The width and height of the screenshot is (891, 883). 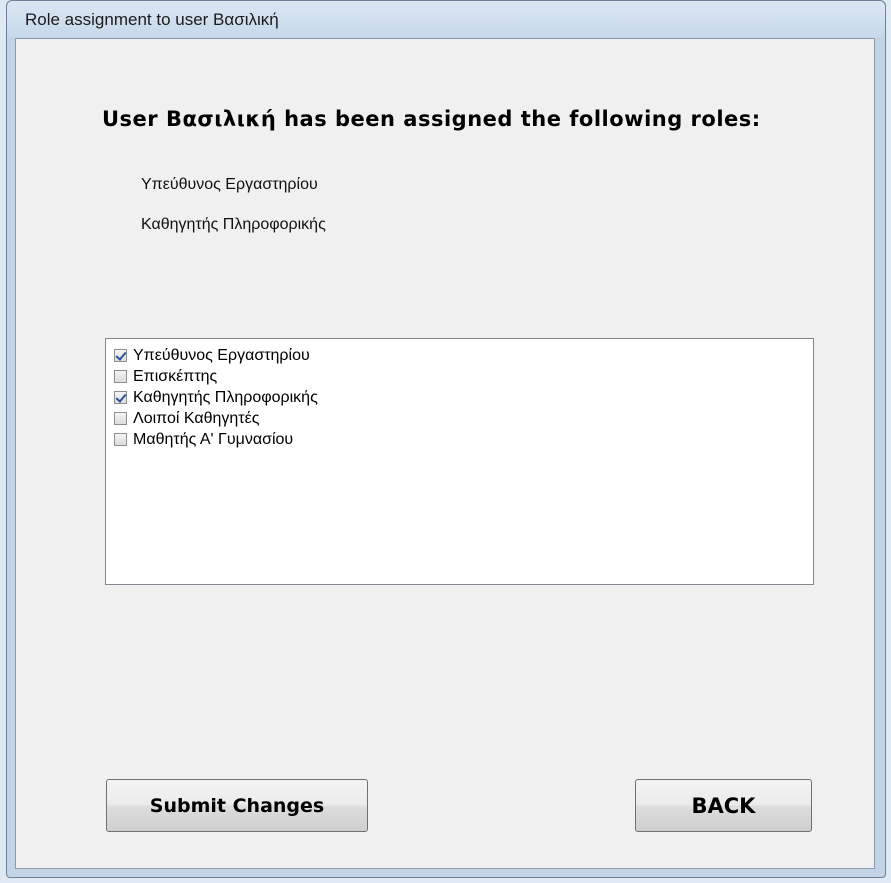 What do you see at coordinates (463, 439) in the screenshot?
I see `role-option: Μαθητής Α' Γυμνασίου` at bounding box center [463, 439].